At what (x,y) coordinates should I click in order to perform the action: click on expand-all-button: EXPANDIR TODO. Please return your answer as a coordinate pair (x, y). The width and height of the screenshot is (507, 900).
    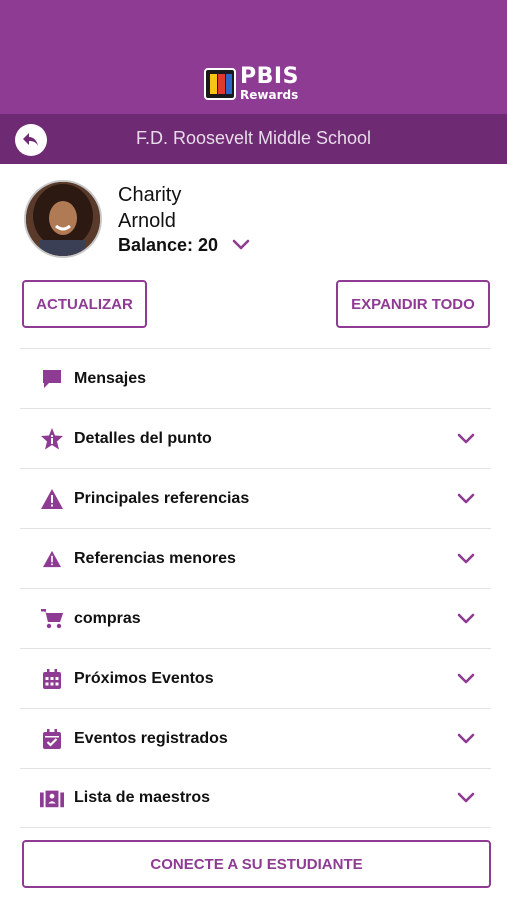
    Looking at the image, I should click on (413, 304).